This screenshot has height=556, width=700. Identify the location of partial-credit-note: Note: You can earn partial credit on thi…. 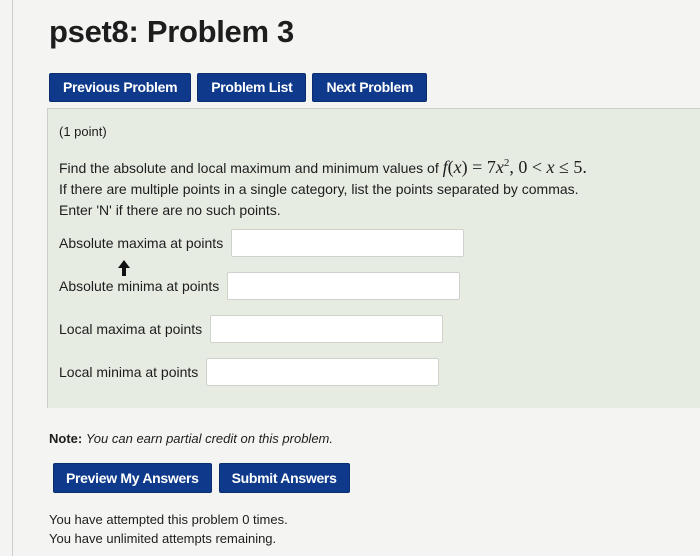
(191, 438).